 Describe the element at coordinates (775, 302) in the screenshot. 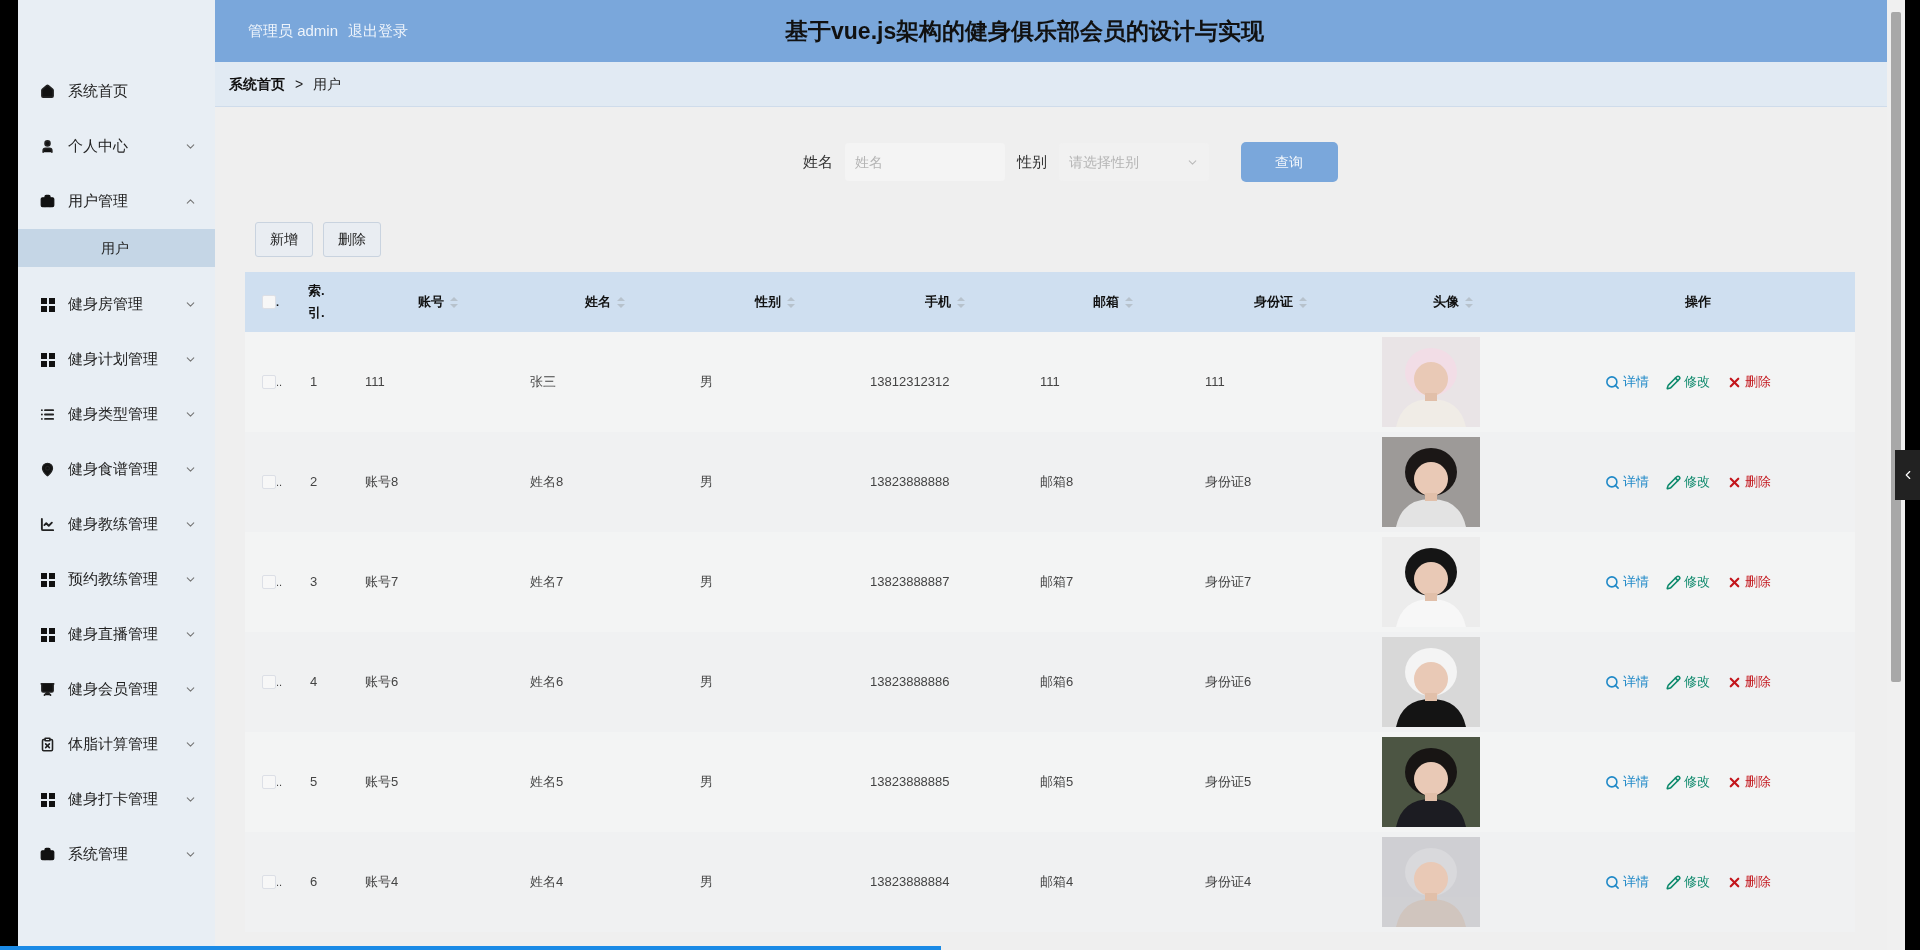

I see `column-header: 性别` at that location.